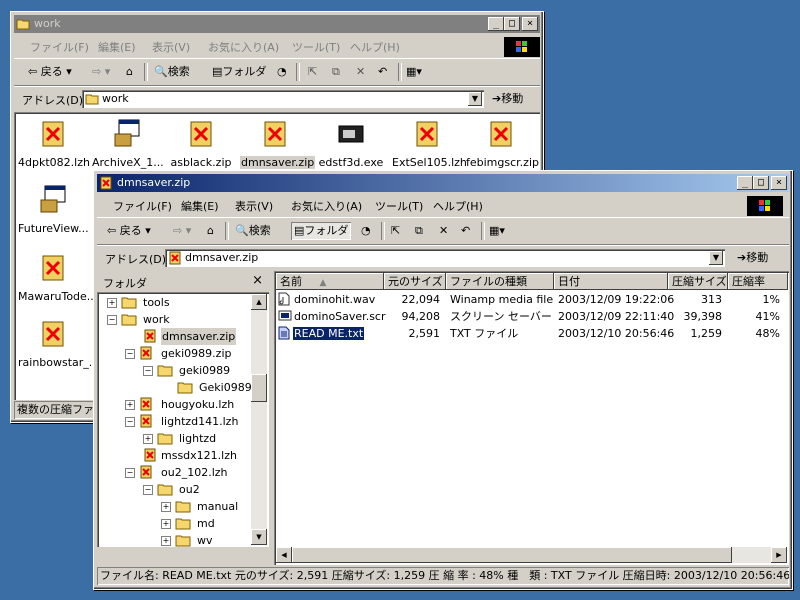 The width and height of the screenshot is (800, 600). What do you see at coordinates (257, 280) in the screenshot?
I see `close-icon: ×` at bounding box center [257, 280].